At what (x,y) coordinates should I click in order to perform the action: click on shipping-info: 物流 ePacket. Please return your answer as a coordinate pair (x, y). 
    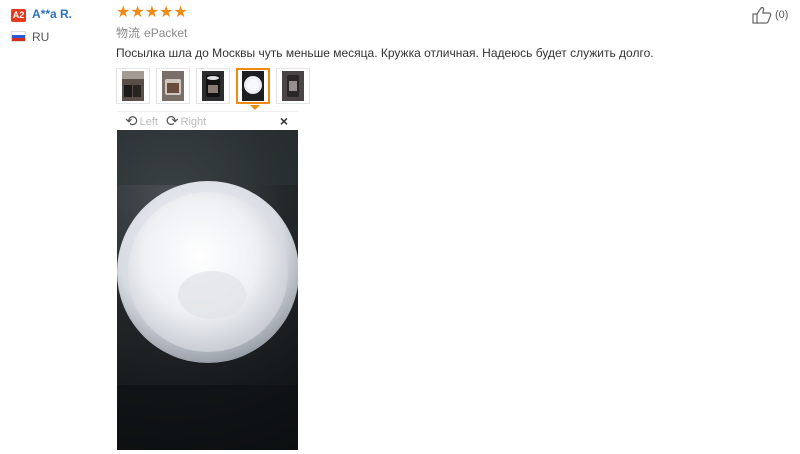
    Looking at the image, I should click on (153, 32).